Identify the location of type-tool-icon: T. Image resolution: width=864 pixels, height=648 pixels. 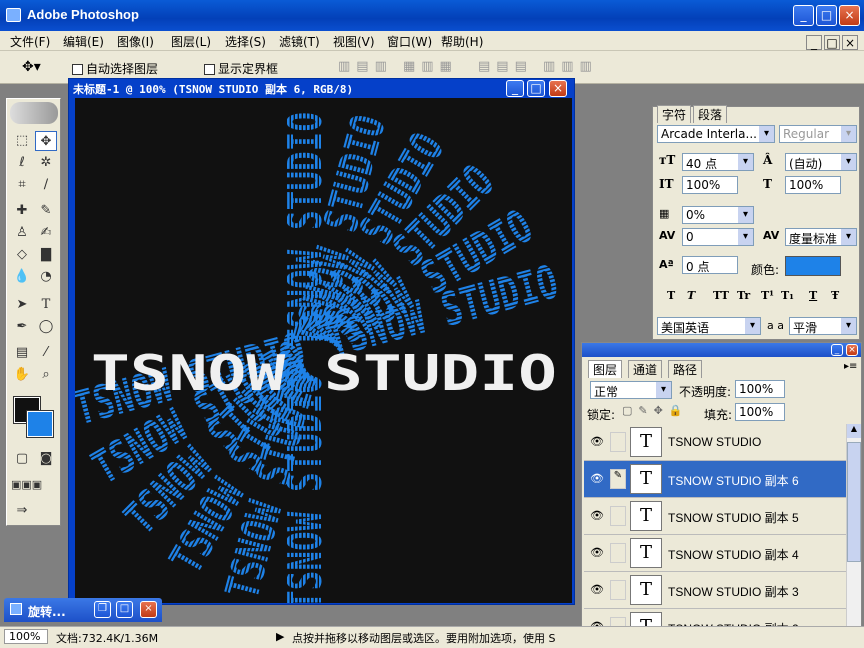
(46, 305).